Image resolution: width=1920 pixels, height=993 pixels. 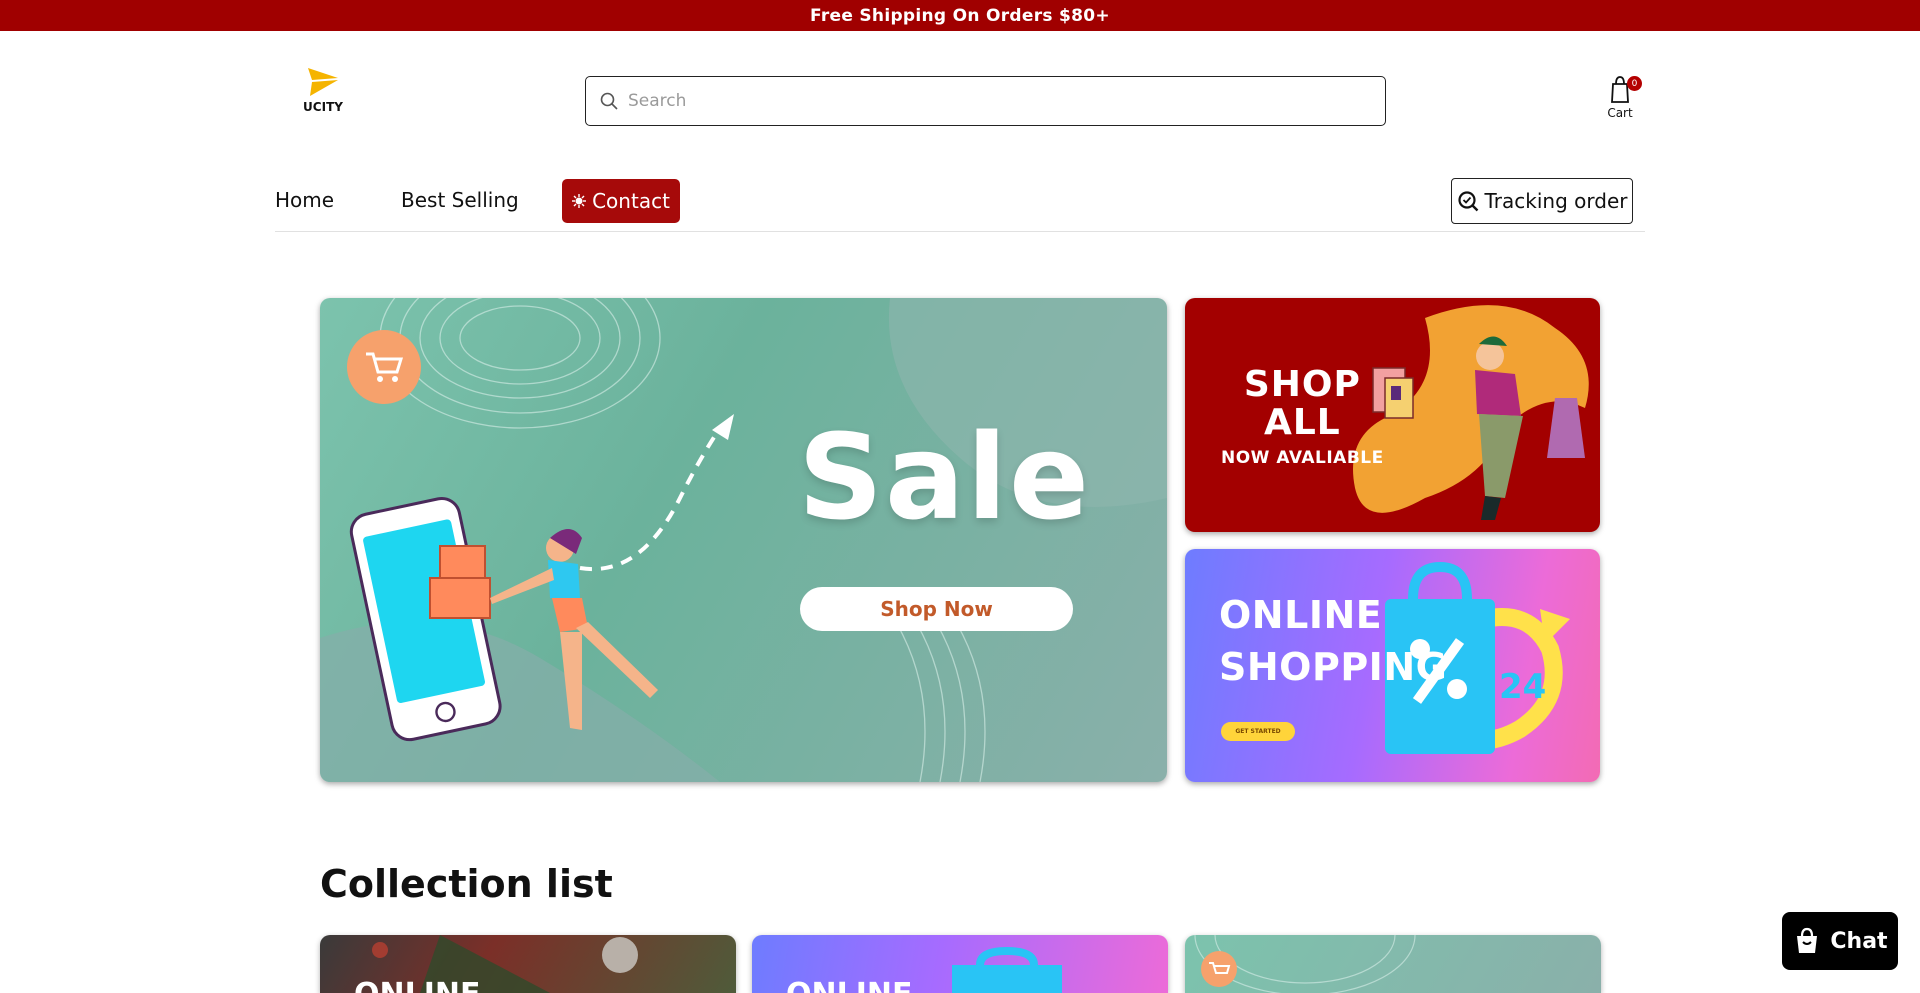 I want to click on shopping-cart-icon, so click(x=385, y=367).